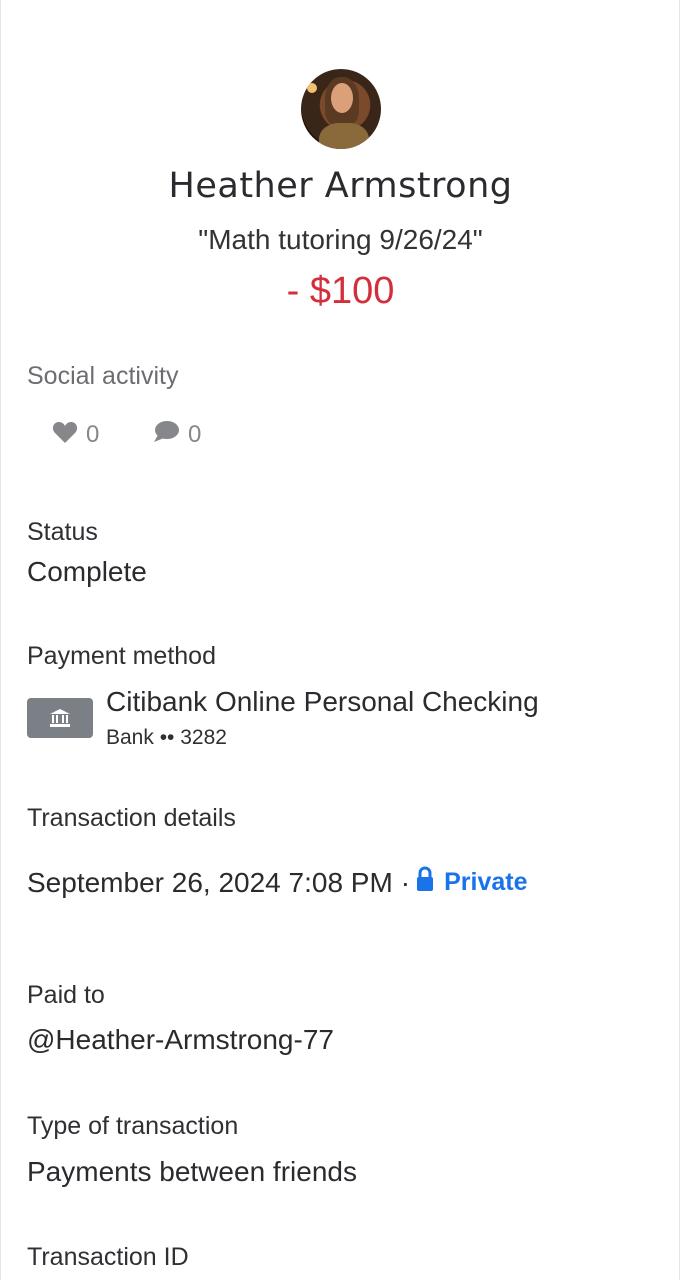 This screenshot has height=1280, width=681. Describe the element at coordinates (322, 701) in the screenshot. I see `bank-name: Citibank Online Personal Checking` at that location.